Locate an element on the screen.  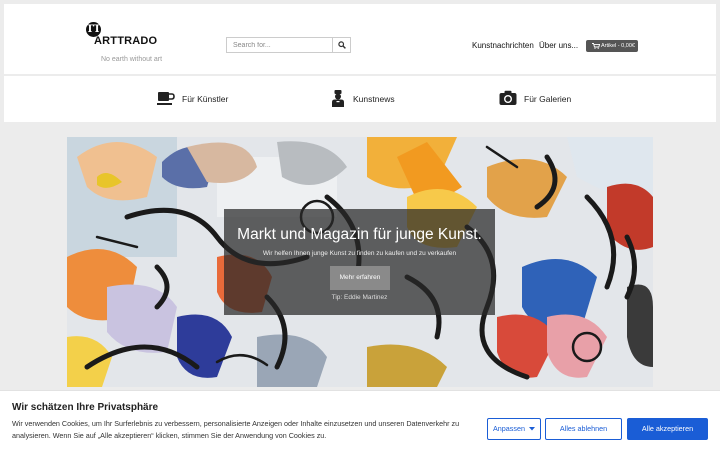
cart-icon is located at coordinates (596, 46).